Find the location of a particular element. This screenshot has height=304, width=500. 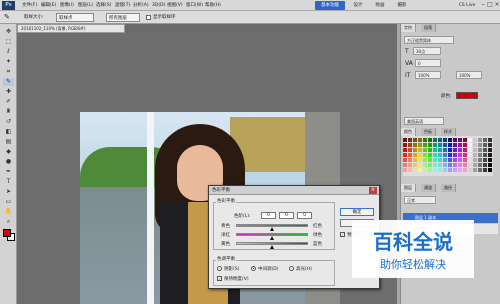

swatch-grid is located at coordinates (448, 156).